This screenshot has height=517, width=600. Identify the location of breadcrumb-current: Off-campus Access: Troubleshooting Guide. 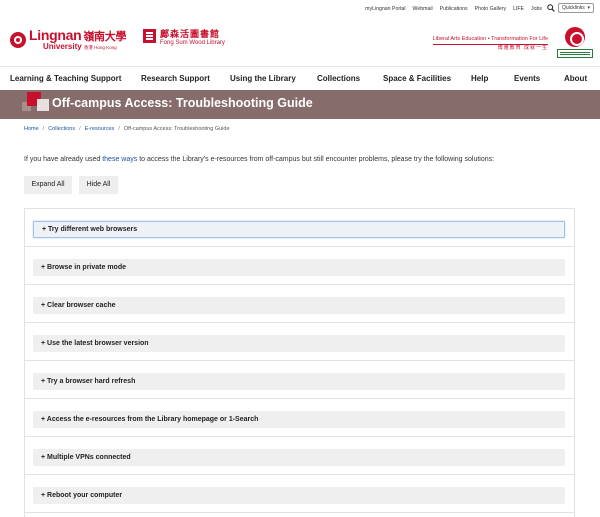
(176, 129).